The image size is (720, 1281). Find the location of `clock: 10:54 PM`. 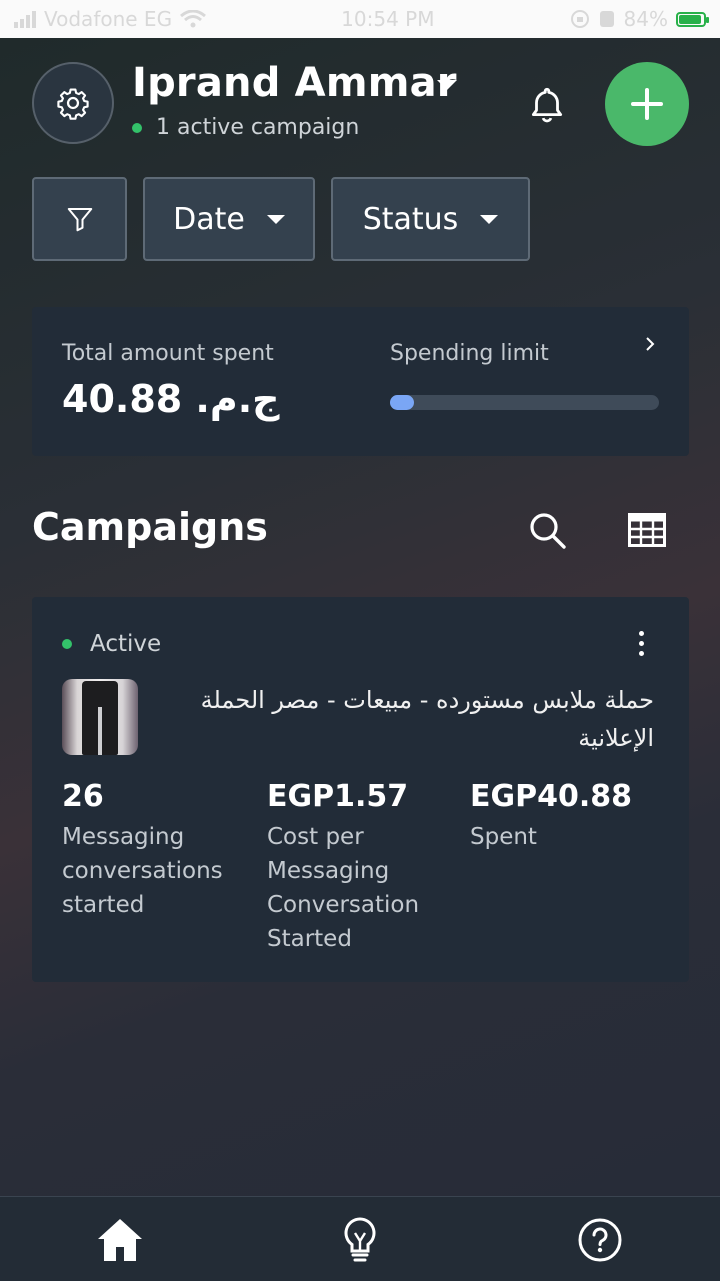

clock: 10:54 PM is located at coordinates (388, 19).